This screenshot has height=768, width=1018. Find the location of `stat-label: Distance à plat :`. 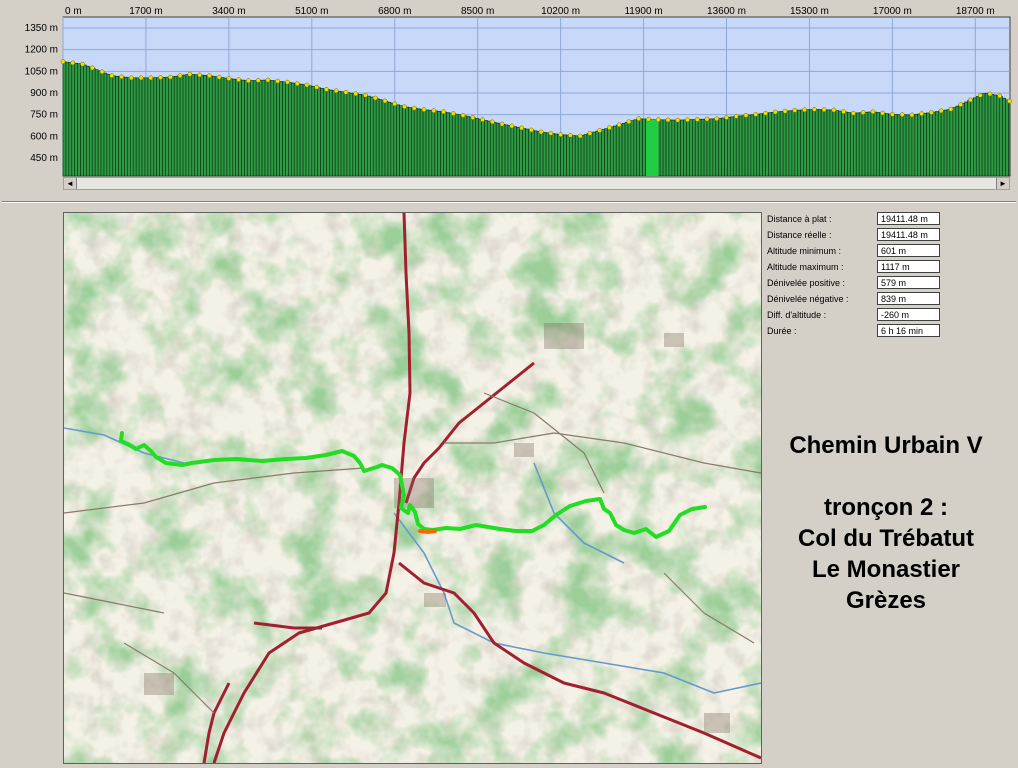

stat-label: Distance à plat : is located at coordinates (799, 219).